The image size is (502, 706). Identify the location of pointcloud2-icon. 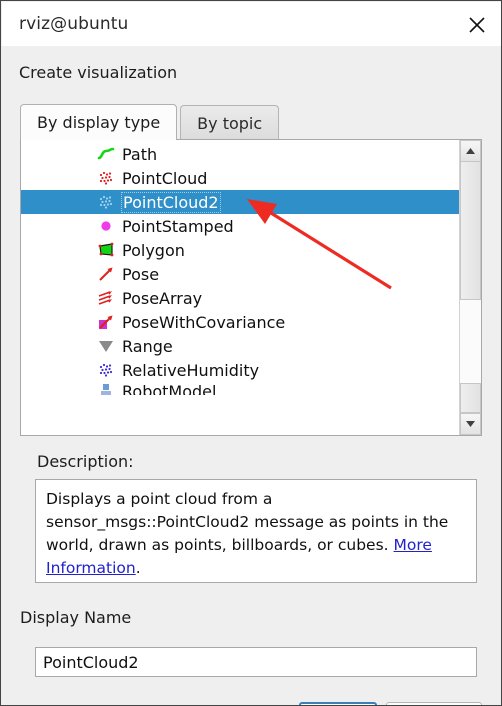
(106, 202).